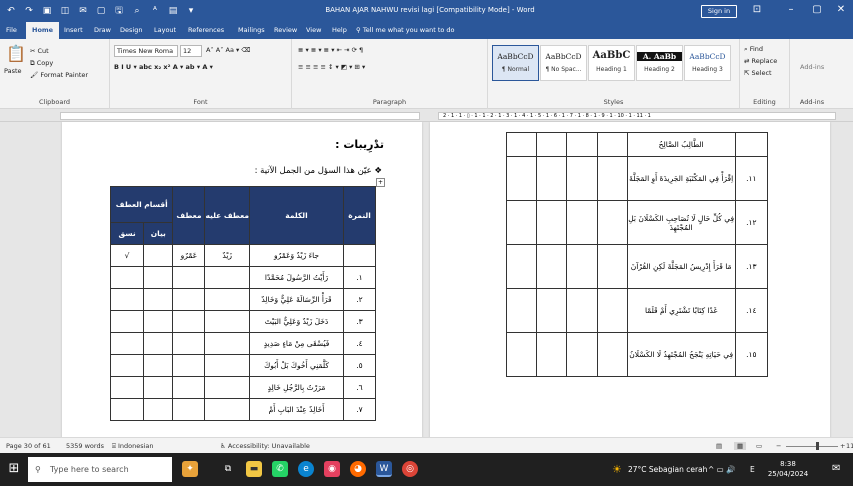 The height and width of the screenshot is (486, 853). I want to click on accessibility-status: ♿ Accessibility: Unavailable, so click(265, 446).